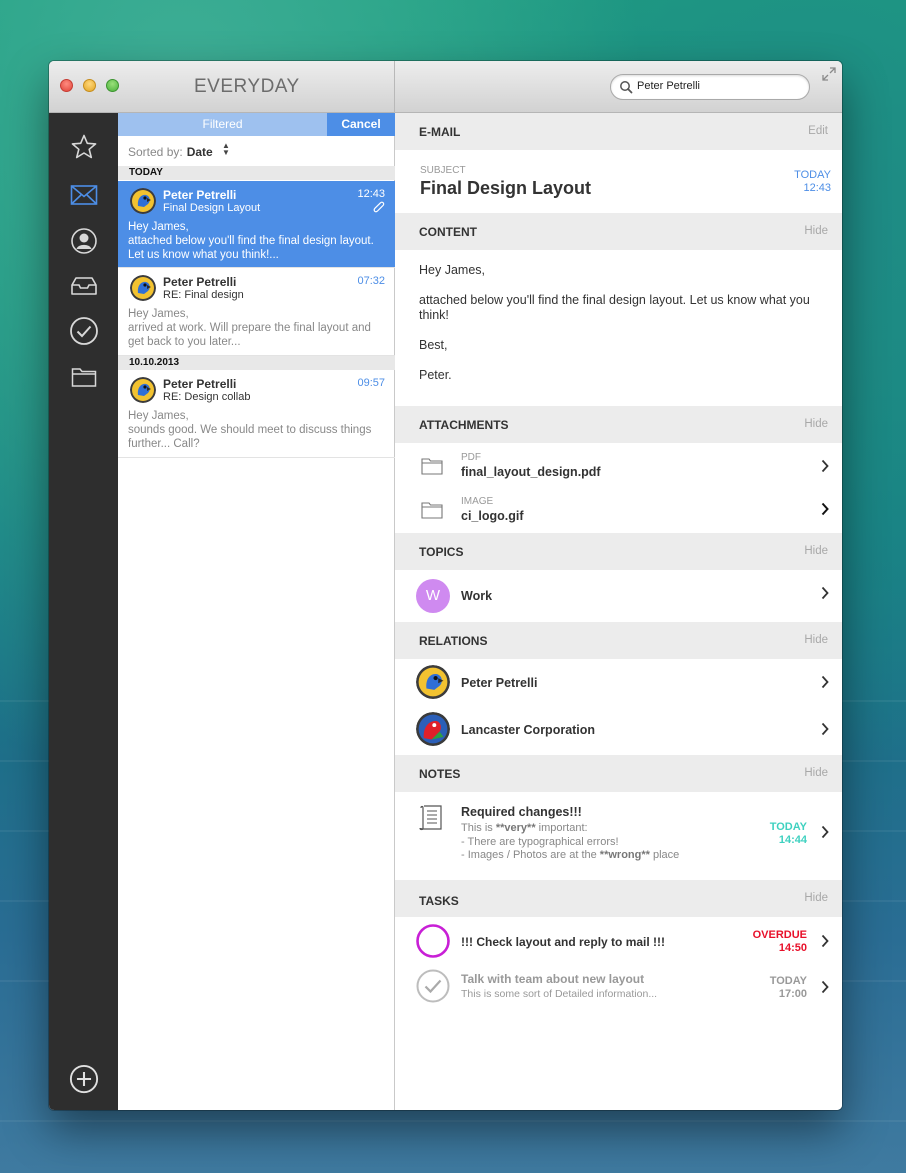  I want to click on star-icon, so click(84, 146).